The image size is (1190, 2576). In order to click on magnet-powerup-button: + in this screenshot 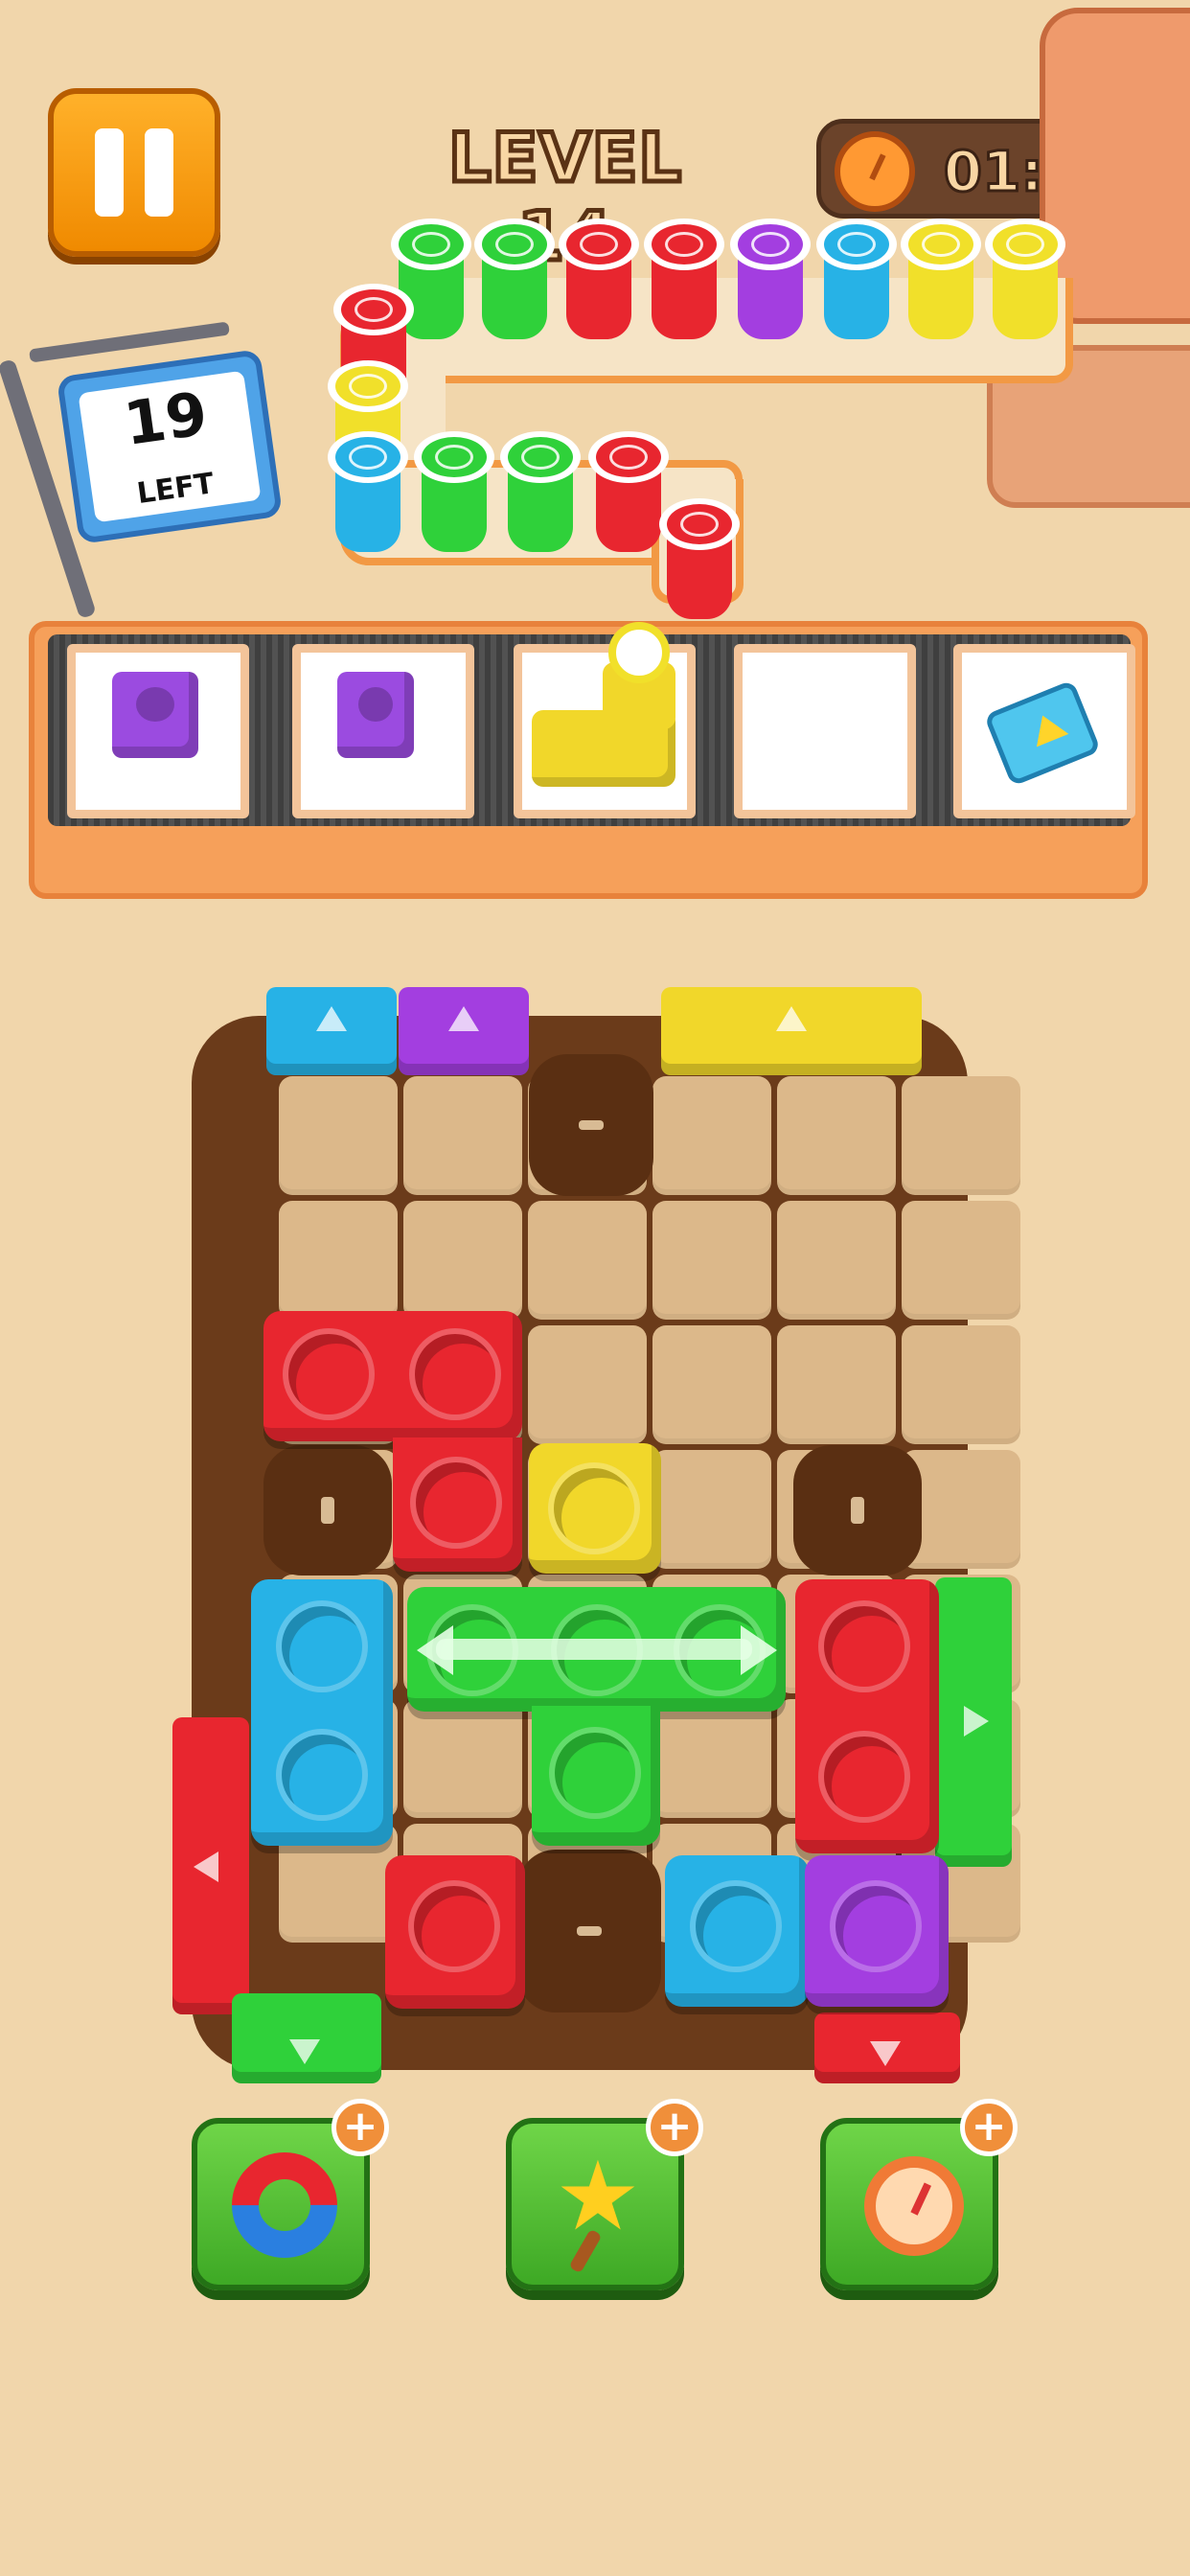, I will do `click(290, 2194)`.